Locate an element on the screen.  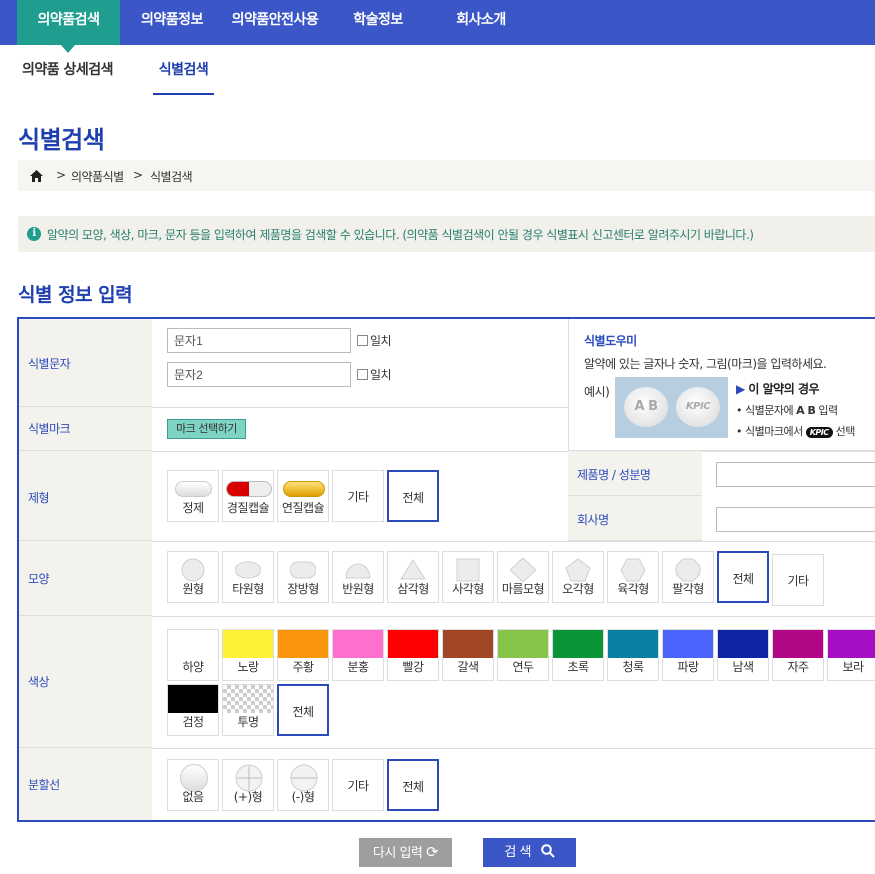
text1-input is located at coordinates (259, 340).